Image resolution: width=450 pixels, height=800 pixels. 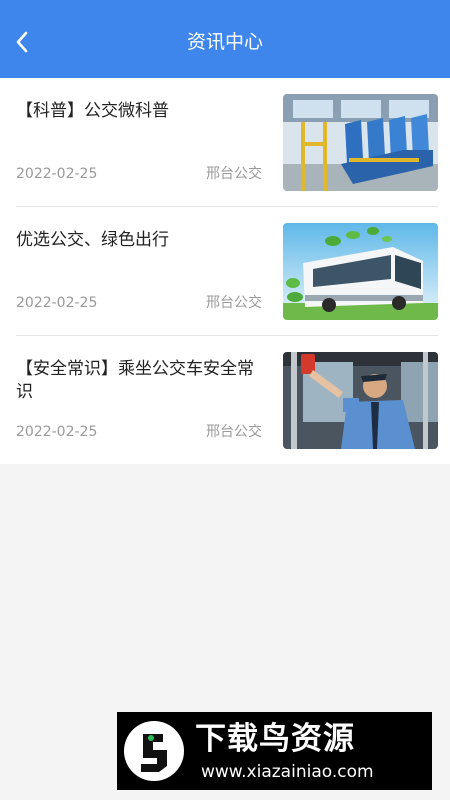 What do you see at coordinates (92, 240) in the screenshot?
I see `news-title: 优选公交、绿色出行` at bounding box center [92, 240].